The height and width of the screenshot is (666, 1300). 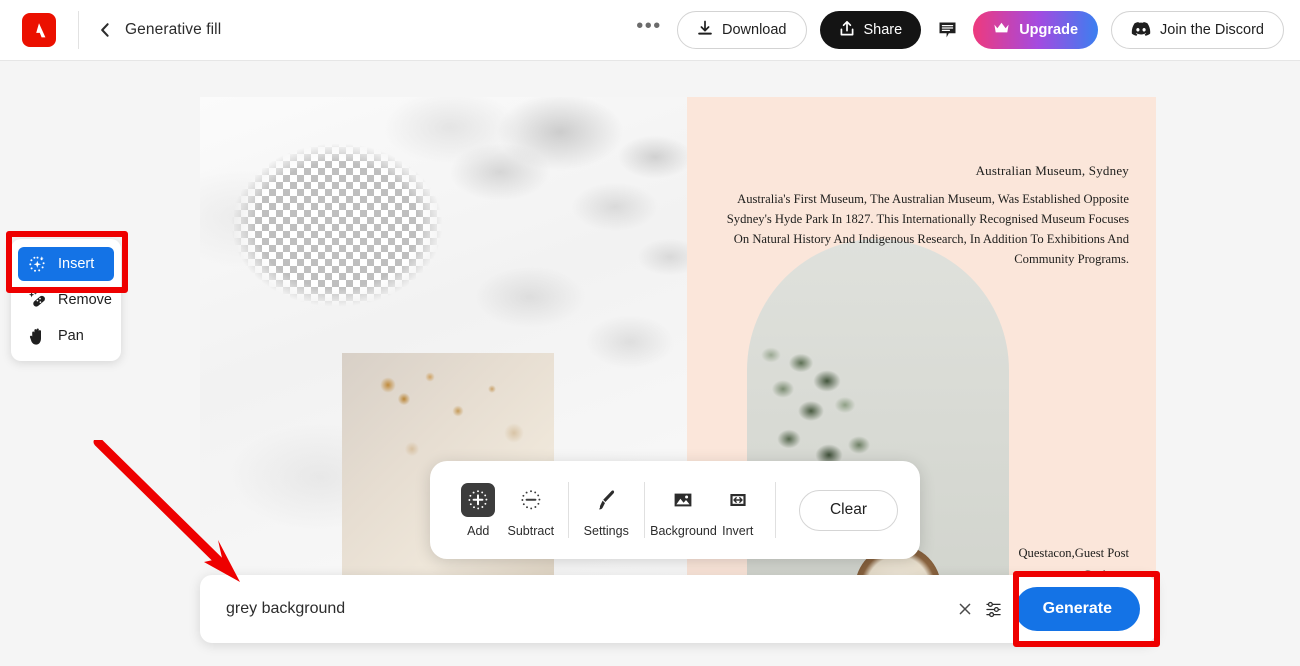 I want to click on upgrade-label: Upgrade, so click(x=1049, y=30).